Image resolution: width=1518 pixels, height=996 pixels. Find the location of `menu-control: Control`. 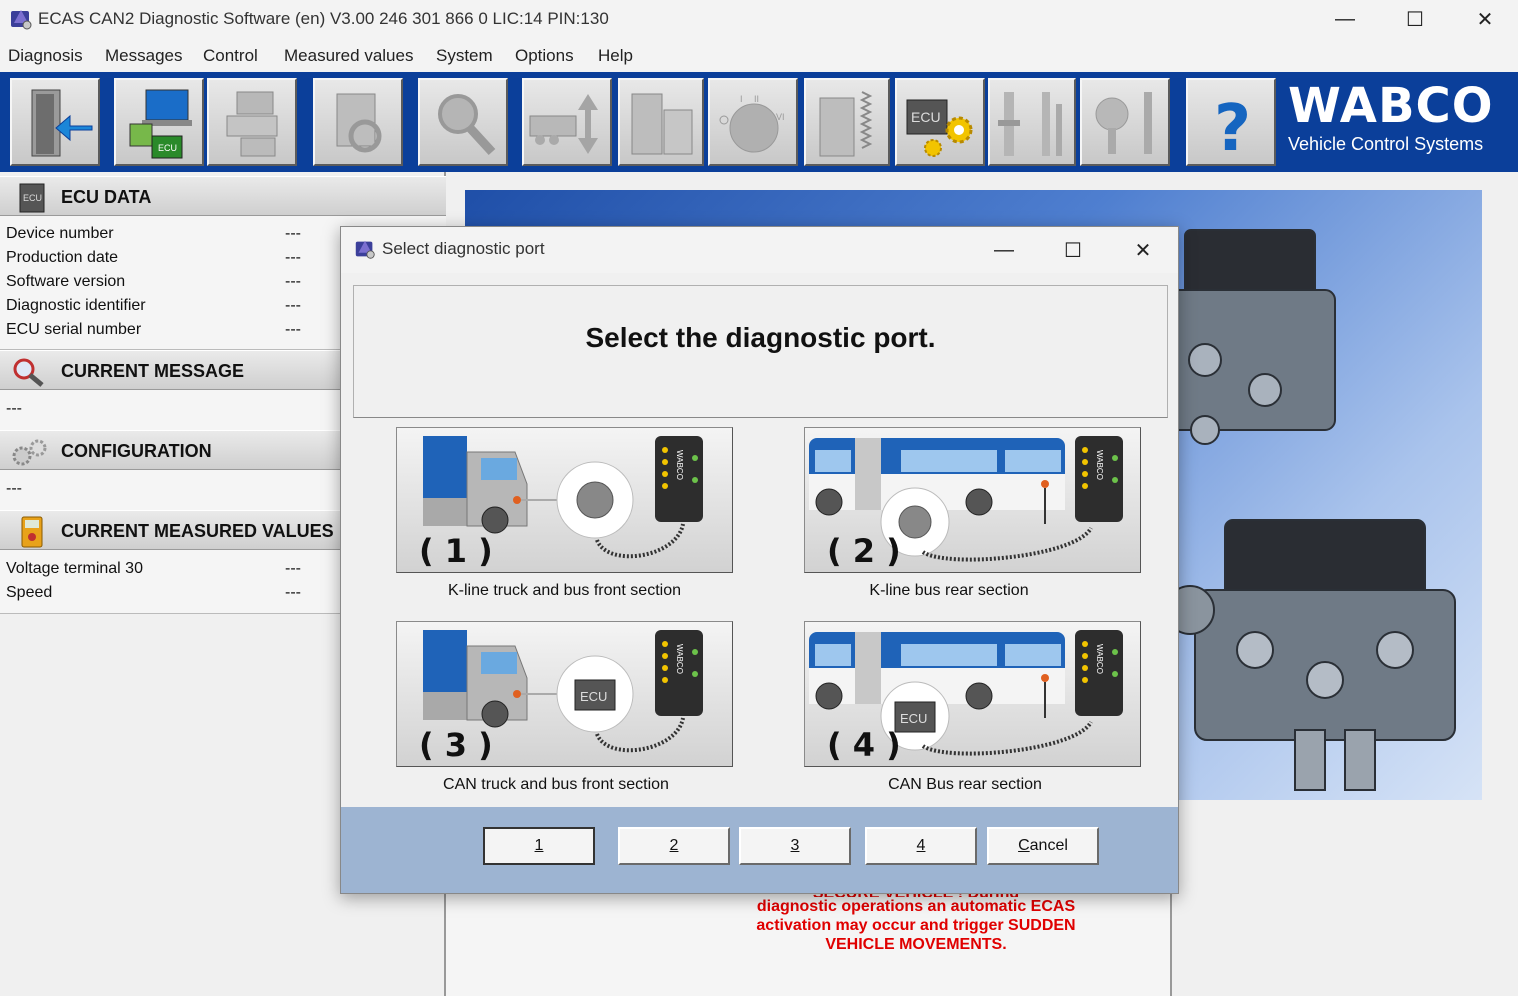

menu-control: Control is located at coordinates (230, 56).